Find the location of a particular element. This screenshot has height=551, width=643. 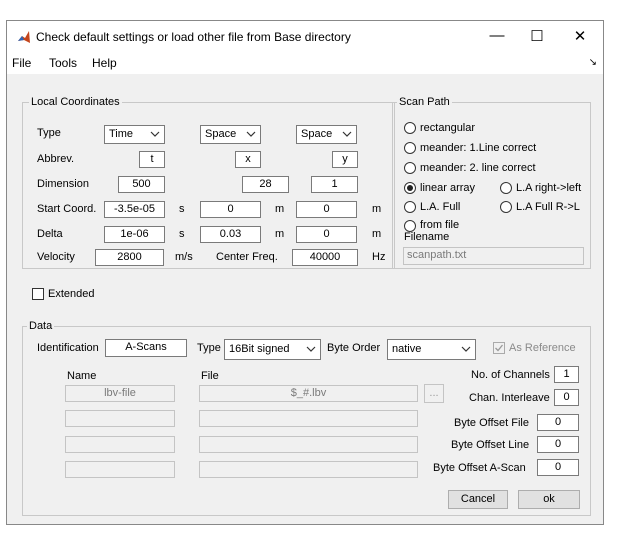

dimension-input-y: 1 is located at coordinates (334, 184).